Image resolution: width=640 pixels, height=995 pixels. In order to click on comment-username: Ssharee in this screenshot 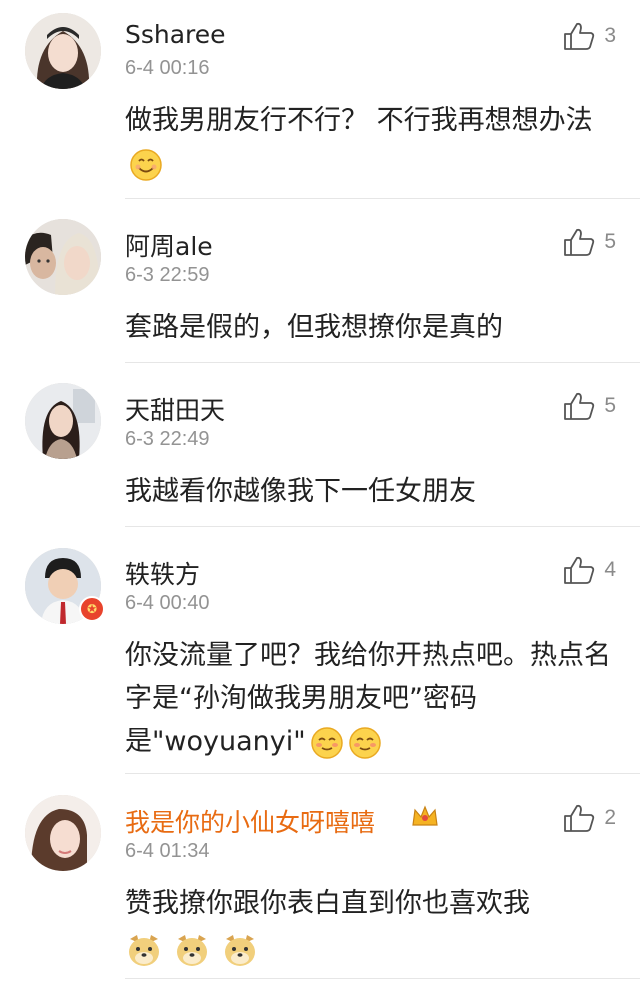, I will do `click(175, 34)`.